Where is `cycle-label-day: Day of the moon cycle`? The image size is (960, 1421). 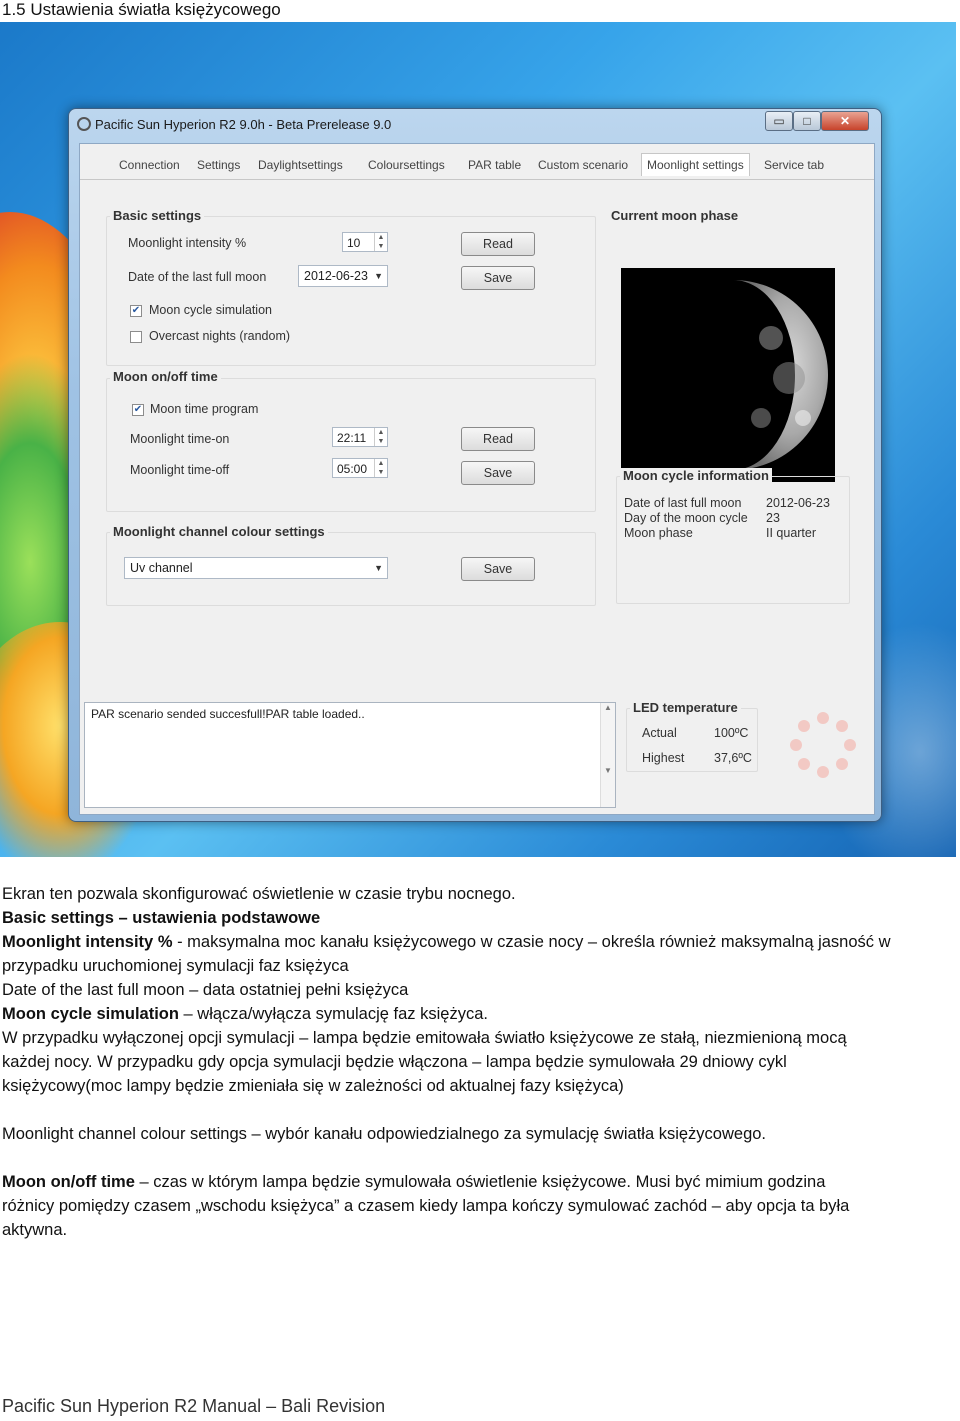 cycle-label-day: Day of the moon cycle is located at coordinates (686, 518).